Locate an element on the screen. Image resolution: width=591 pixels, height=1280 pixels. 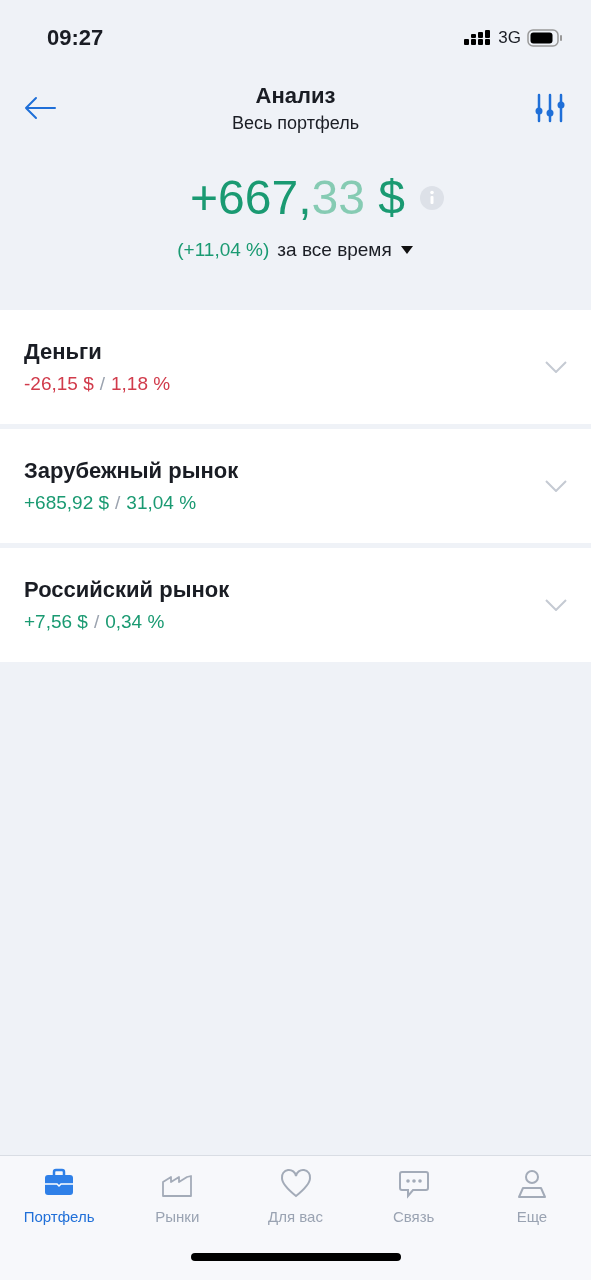
tab-bar-item: Для вас is located at coordinates (295, 1196).